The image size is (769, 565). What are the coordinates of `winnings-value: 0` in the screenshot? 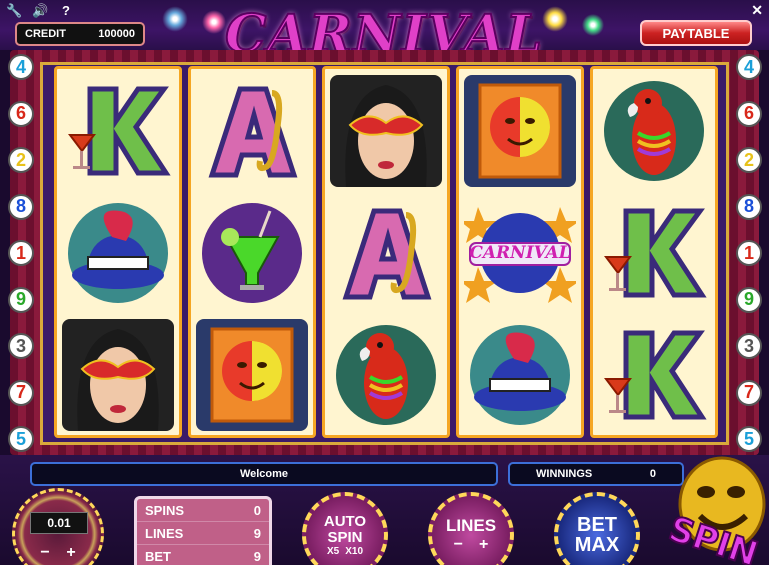 It's located at (652, 474).